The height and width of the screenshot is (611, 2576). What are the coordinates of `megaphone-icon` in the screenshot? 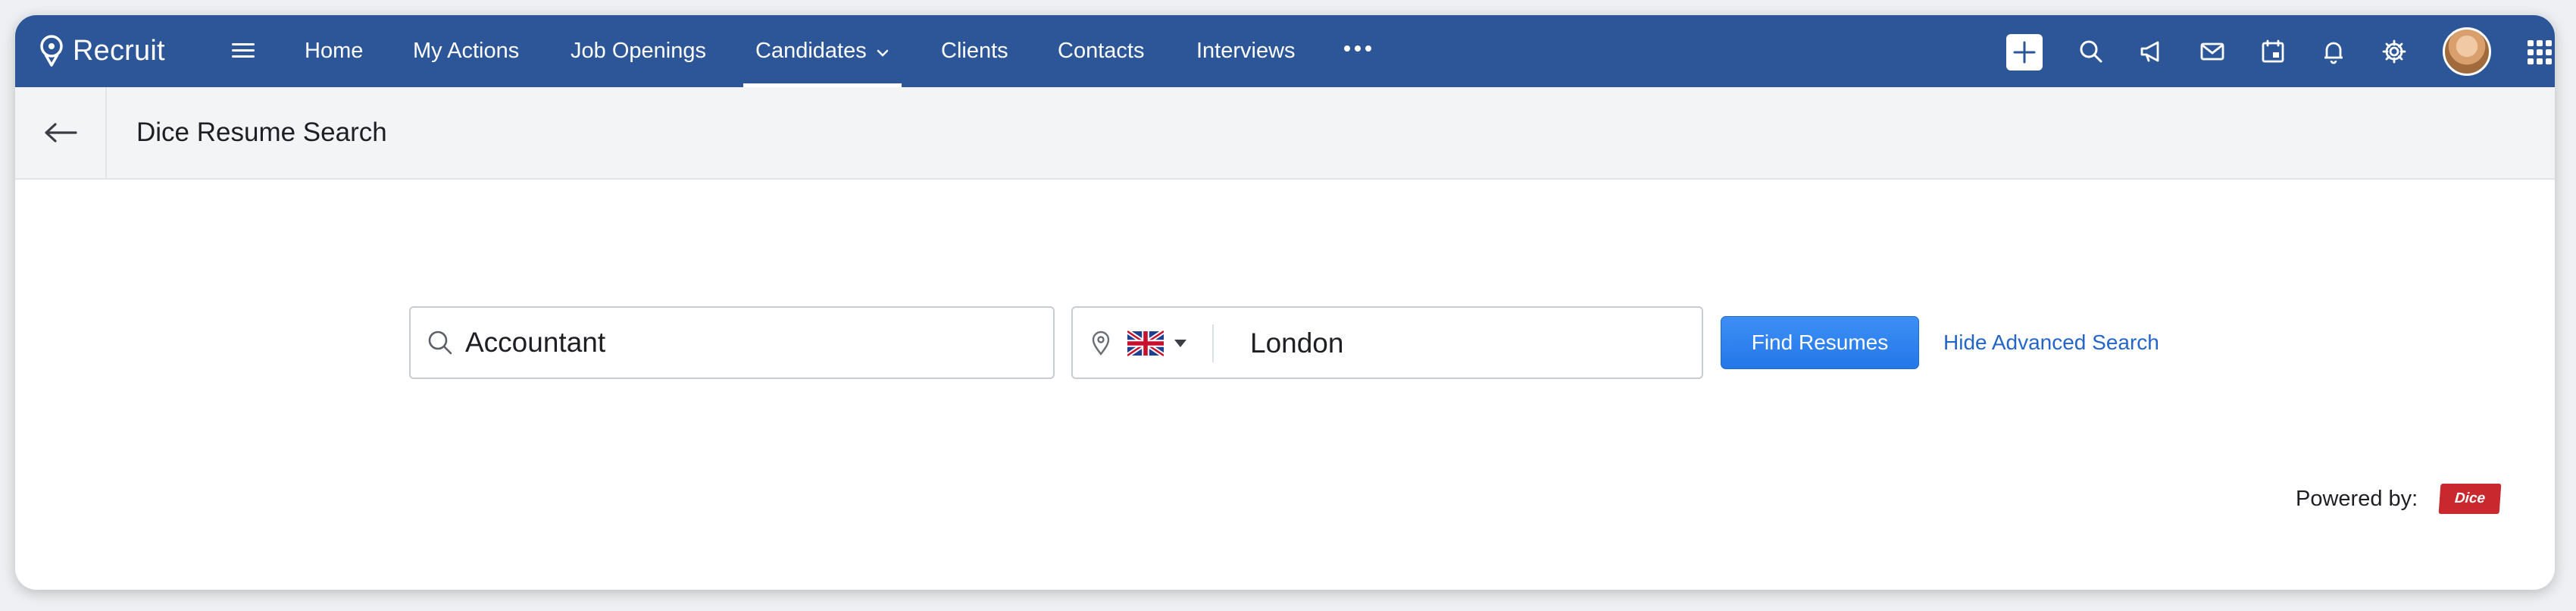 It's located at (2152, 51).